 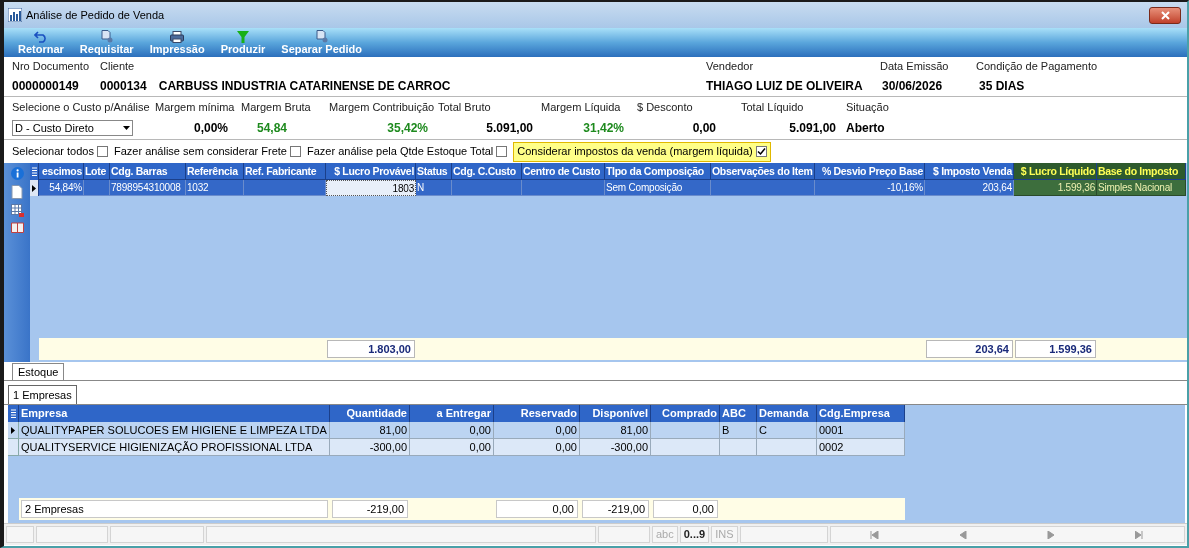 I want to click on column-header: Observações do Item, so click(x=763, y=171).